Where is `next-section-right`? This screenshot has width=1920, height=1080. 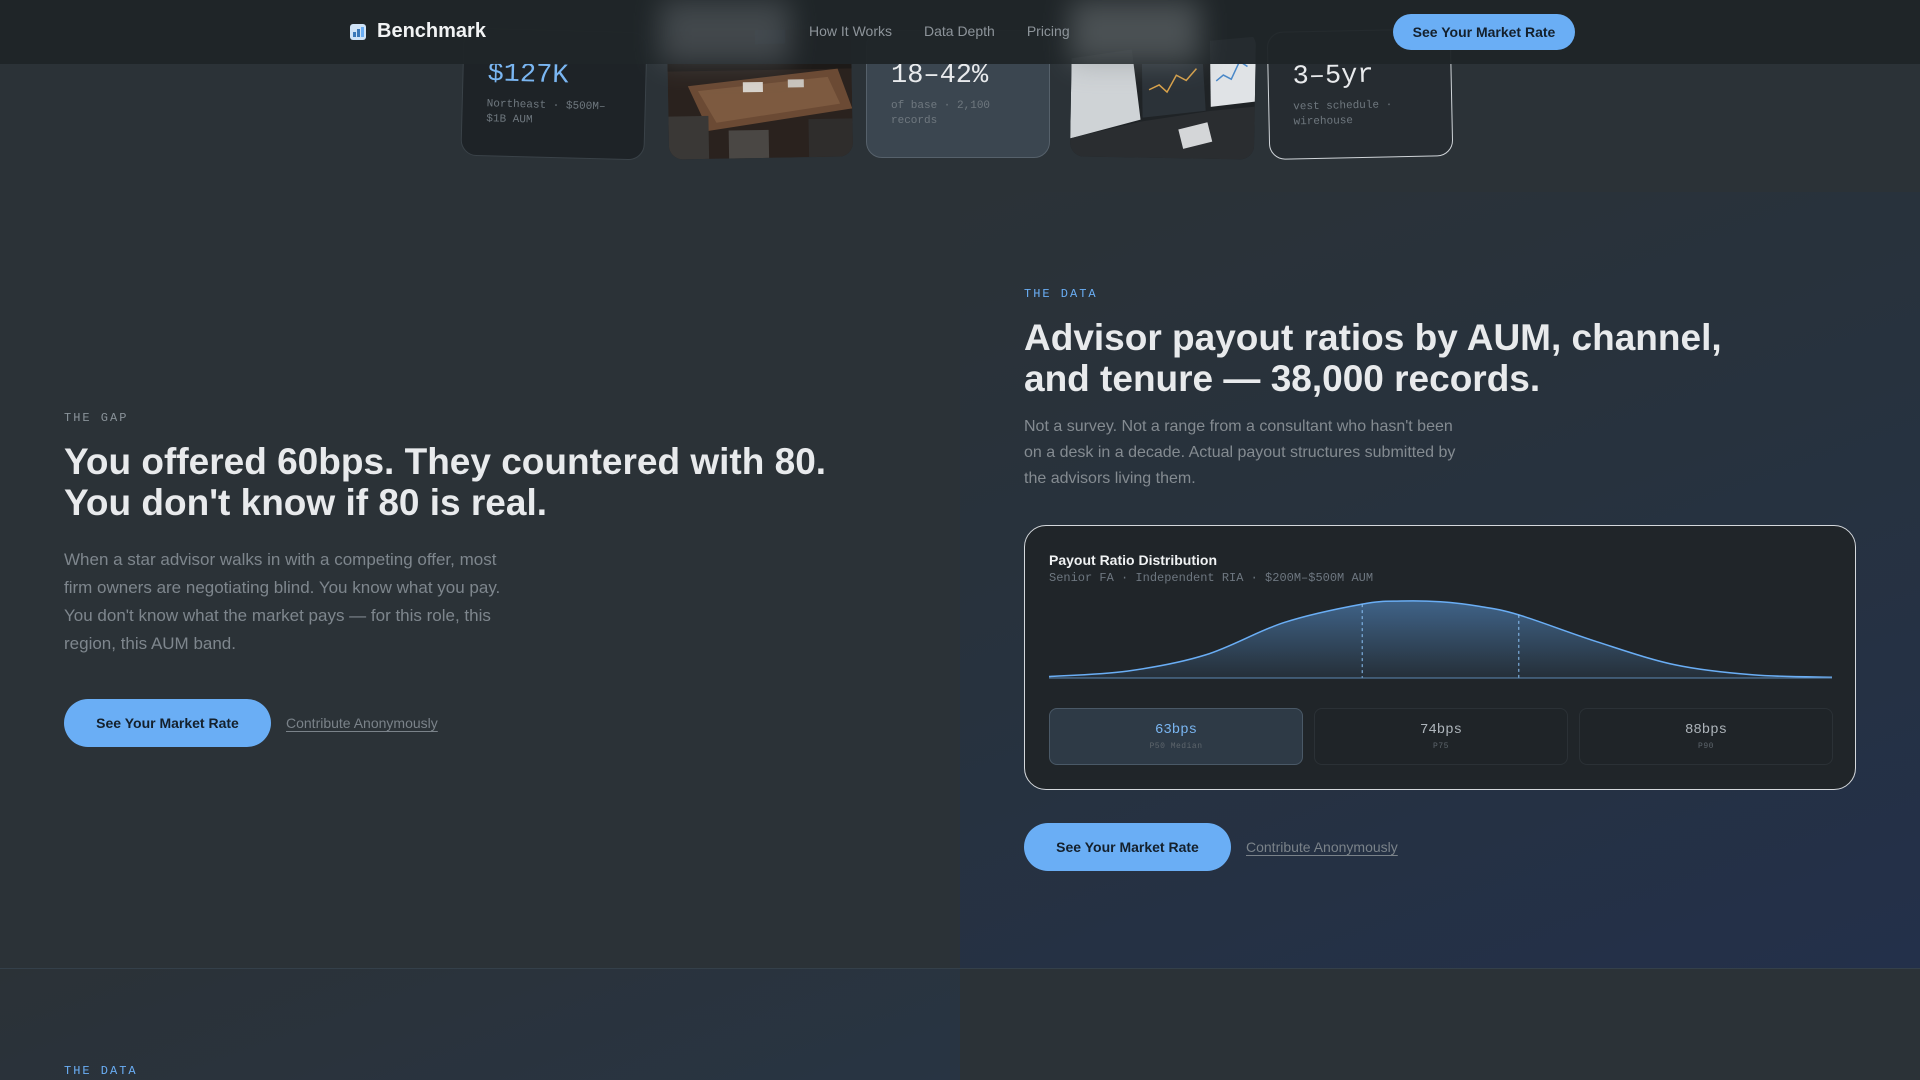 next-section-right is located at coordinates (1440, 1024).